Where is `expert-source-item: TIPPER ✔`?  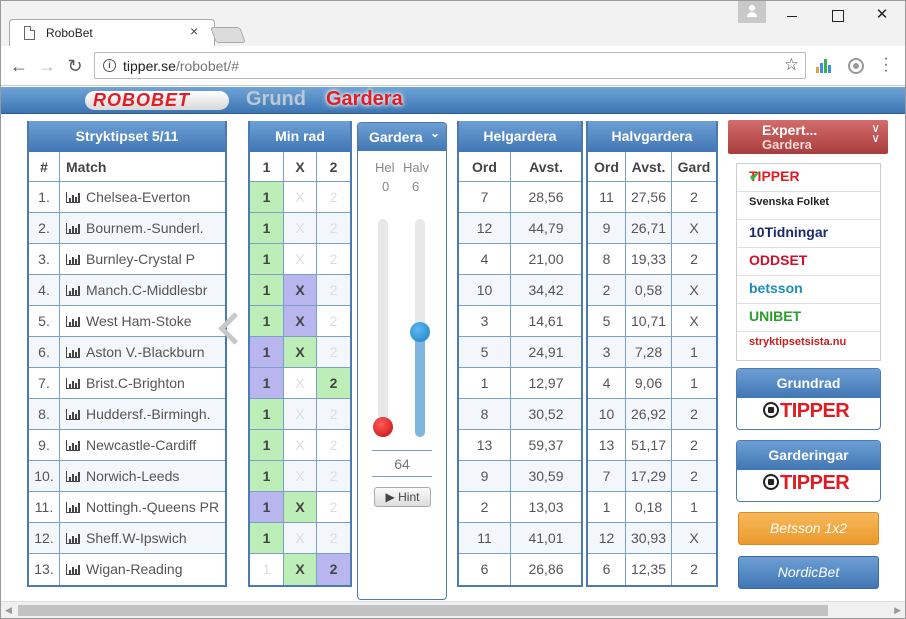
expert-source-item: TIPPER ✔ is located at coordinates (808, 178).